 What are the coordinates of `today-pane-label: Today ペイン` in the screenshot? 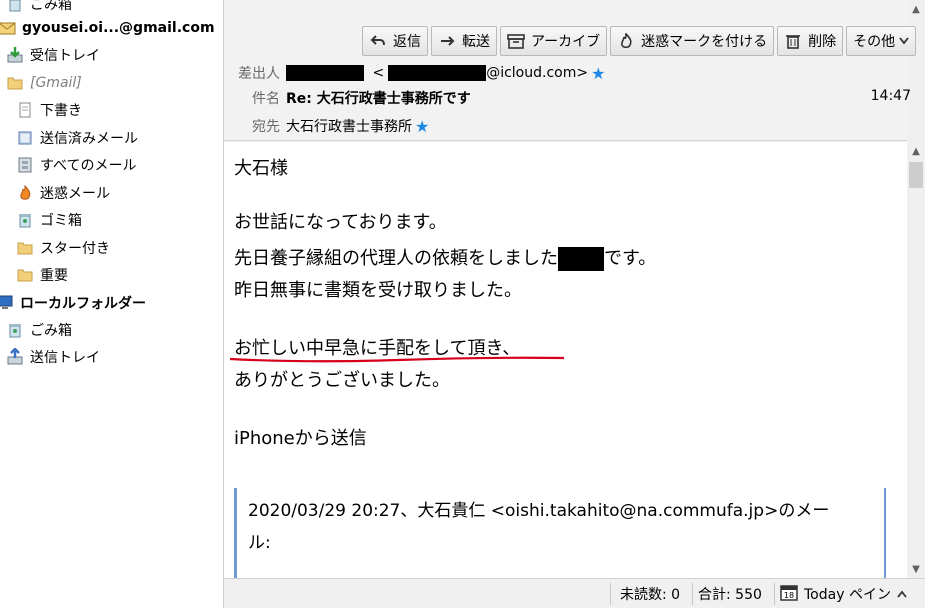 It's located at (847, 595).